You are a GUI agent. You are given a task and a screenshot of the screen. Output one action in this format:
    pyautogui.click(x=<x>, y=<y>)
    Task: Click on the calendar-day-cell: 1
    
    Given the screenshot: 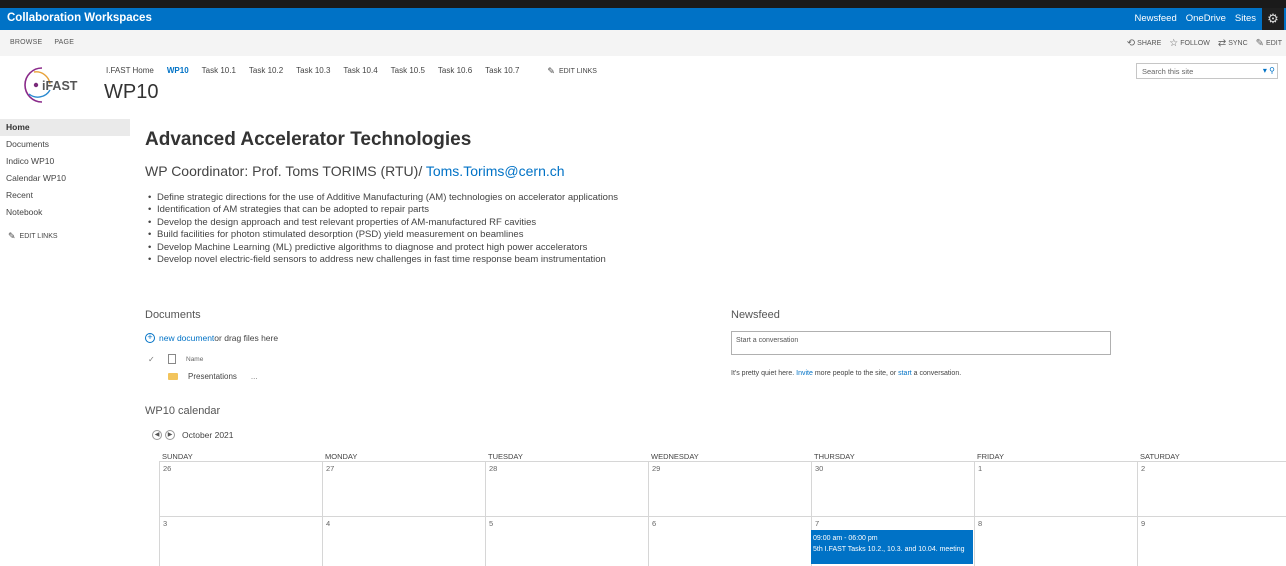 What is the action you would take?
    pyautogui.click(x=1055, y=488)
    